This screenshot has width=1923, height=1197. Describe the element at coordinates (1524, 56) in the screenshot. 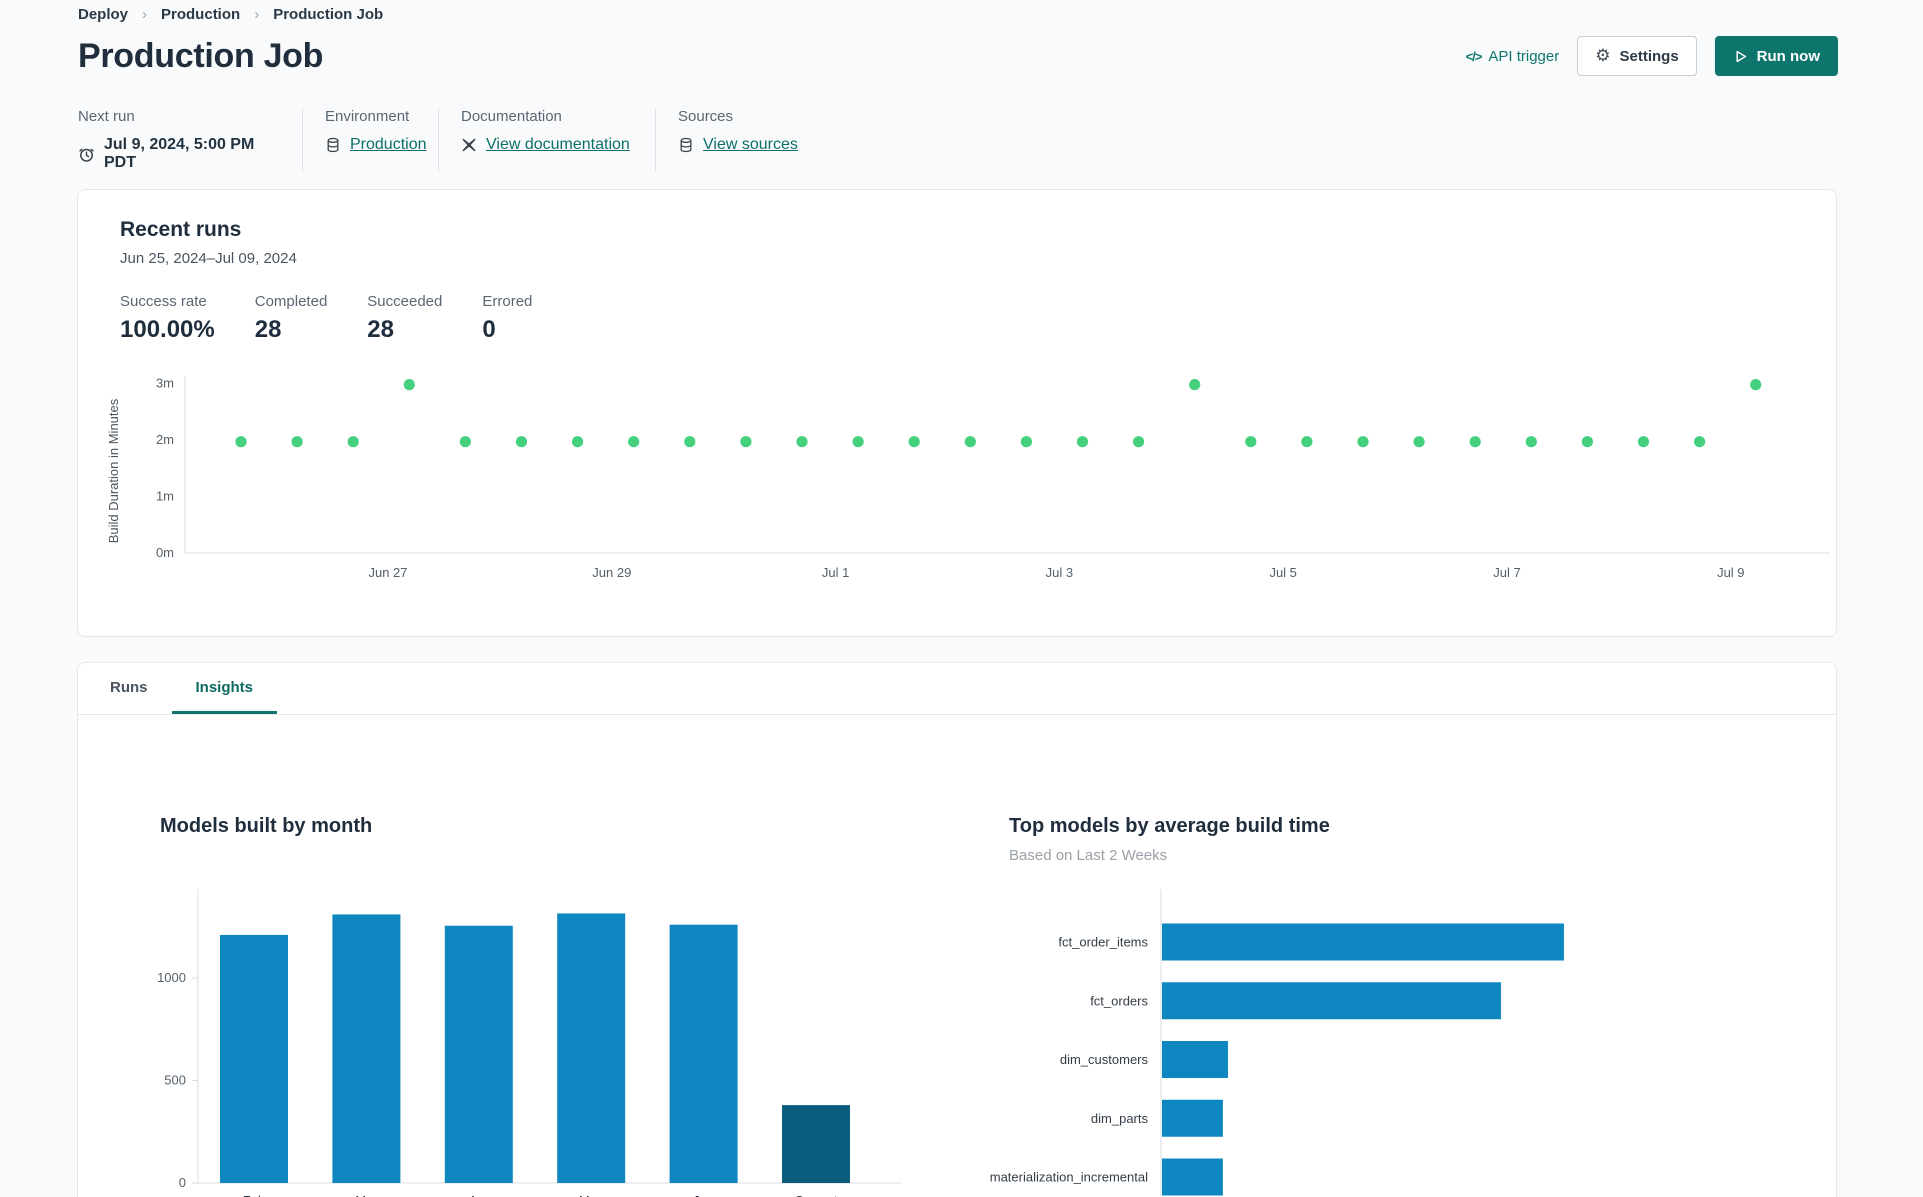

I see `api-trigger-label: API trigger` at that location.